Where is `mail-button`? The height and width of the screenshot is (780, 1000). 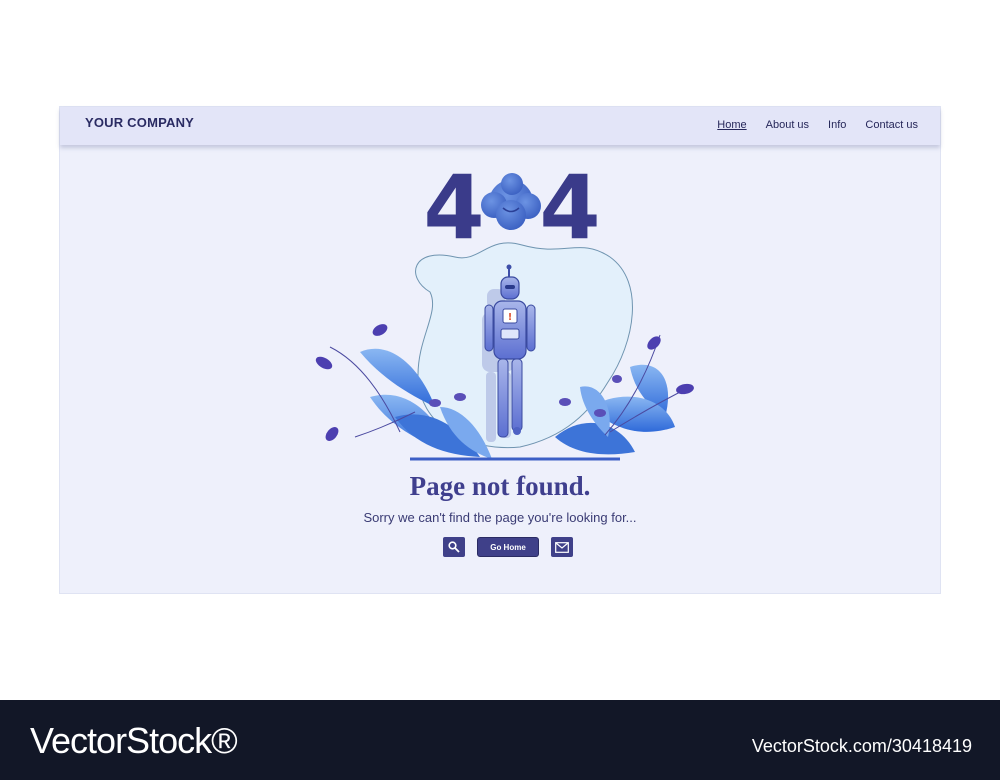
mail-button is located at coordinates (562, 547).